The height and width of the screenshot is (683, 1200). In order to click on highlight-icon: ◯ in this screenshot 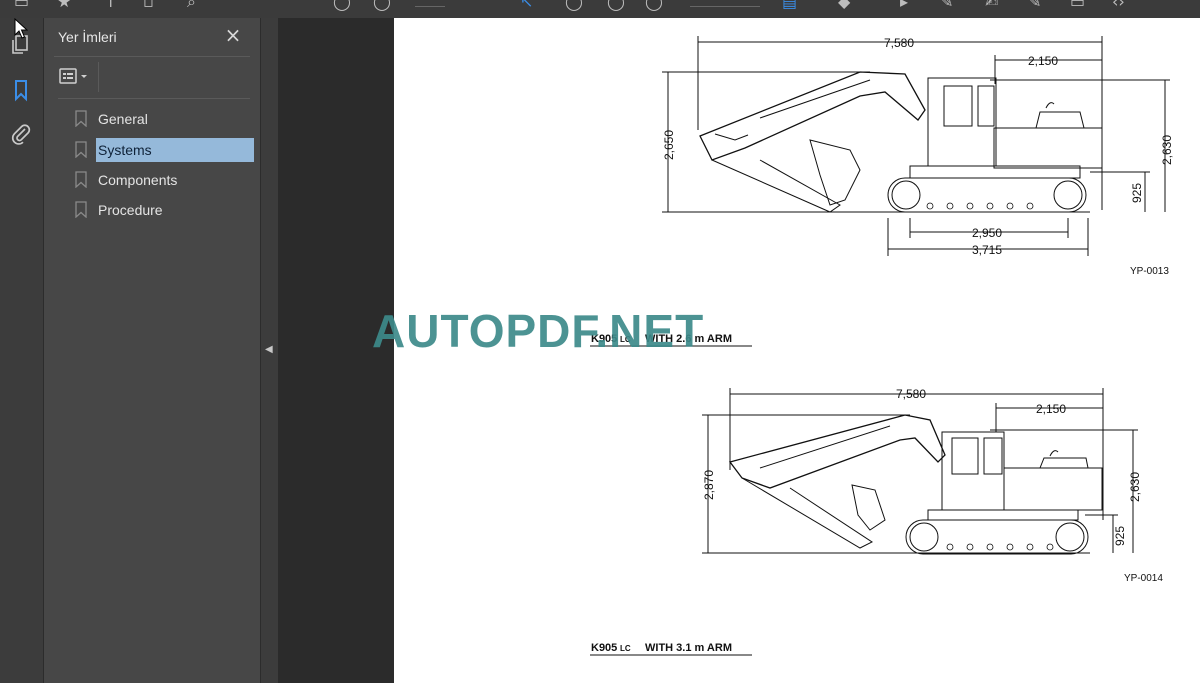, I will do `click(616, 5)`.